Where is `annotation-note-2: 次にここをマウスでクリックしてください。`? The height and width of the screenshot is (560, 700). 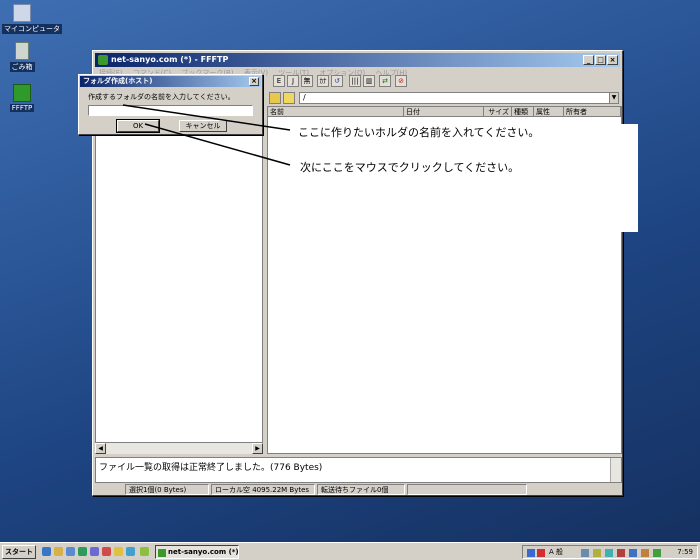
annotation-note-2: 次にここをマウスでクリックしてください。 is located at coordinates (410, 167).